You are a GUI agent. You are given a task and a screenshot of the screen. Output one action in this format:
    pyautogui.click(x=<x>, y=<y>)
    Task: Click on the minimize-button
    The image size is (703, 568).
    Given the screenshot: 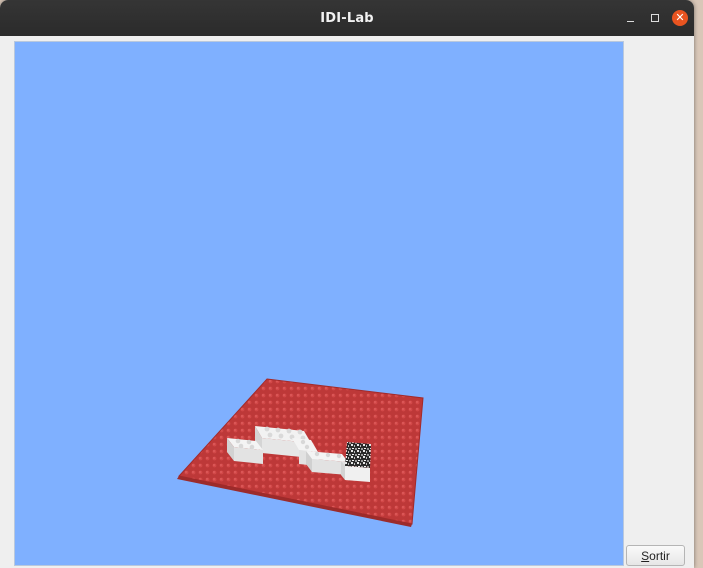 What is the action you would take?
    pyautogui.click(x=630, y=18)
    